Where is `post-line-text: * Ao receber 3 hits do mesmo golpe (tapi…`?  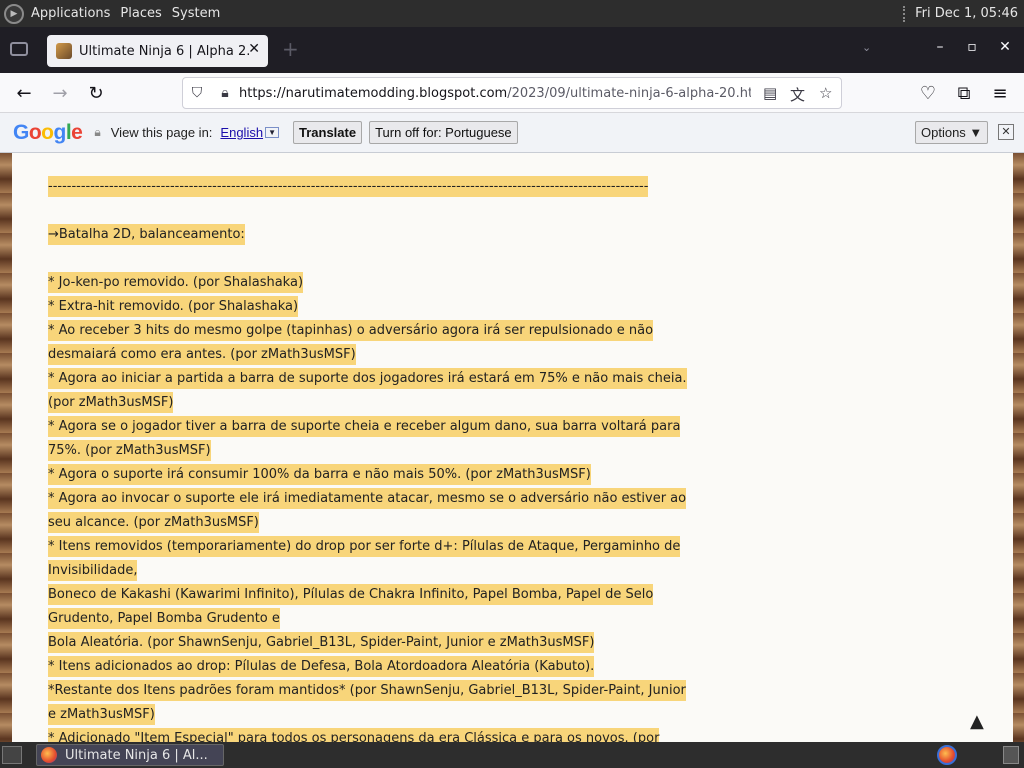 post-line-text: * Ao receber 3 hits do mesmo golpe (tapi… is located at coordinates (351, 330).